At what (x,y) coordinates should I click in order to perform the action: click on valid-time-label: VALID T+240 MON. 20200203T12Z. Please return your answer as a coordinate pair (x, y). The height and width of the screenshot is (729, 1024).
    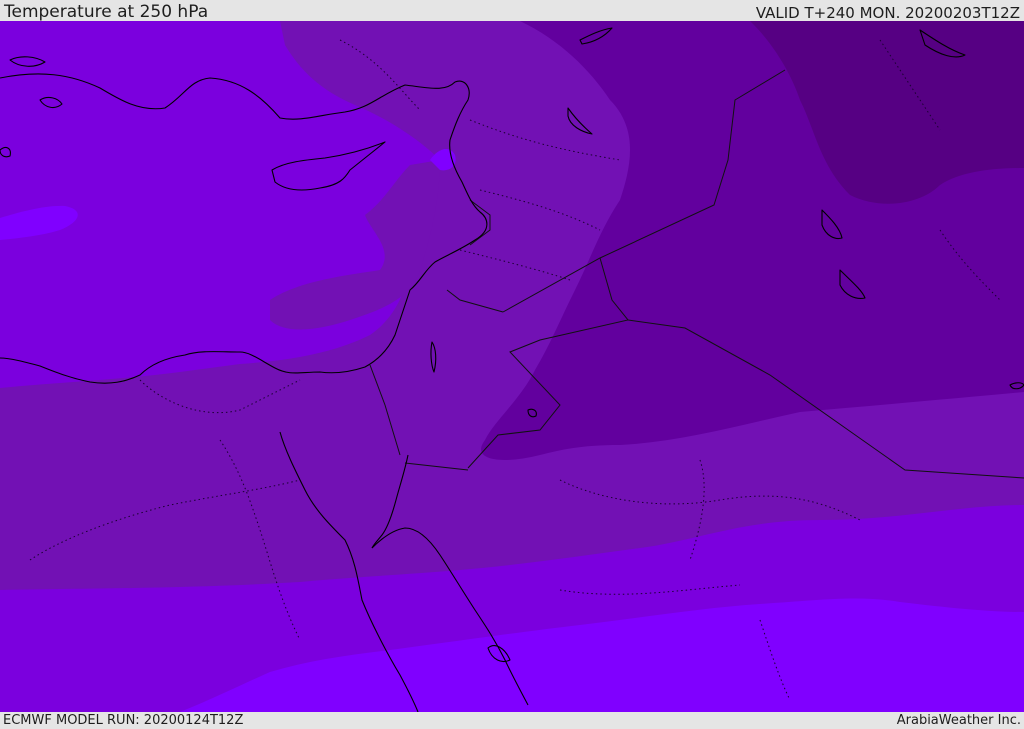
    Looking at the image, I should click on (887, 13).